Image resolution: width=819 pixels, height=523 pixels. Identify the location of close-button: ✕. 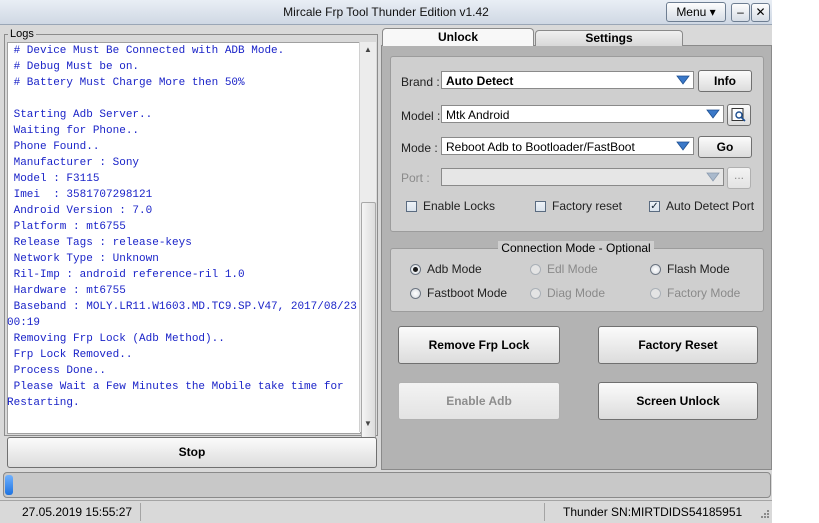
(760, 12).